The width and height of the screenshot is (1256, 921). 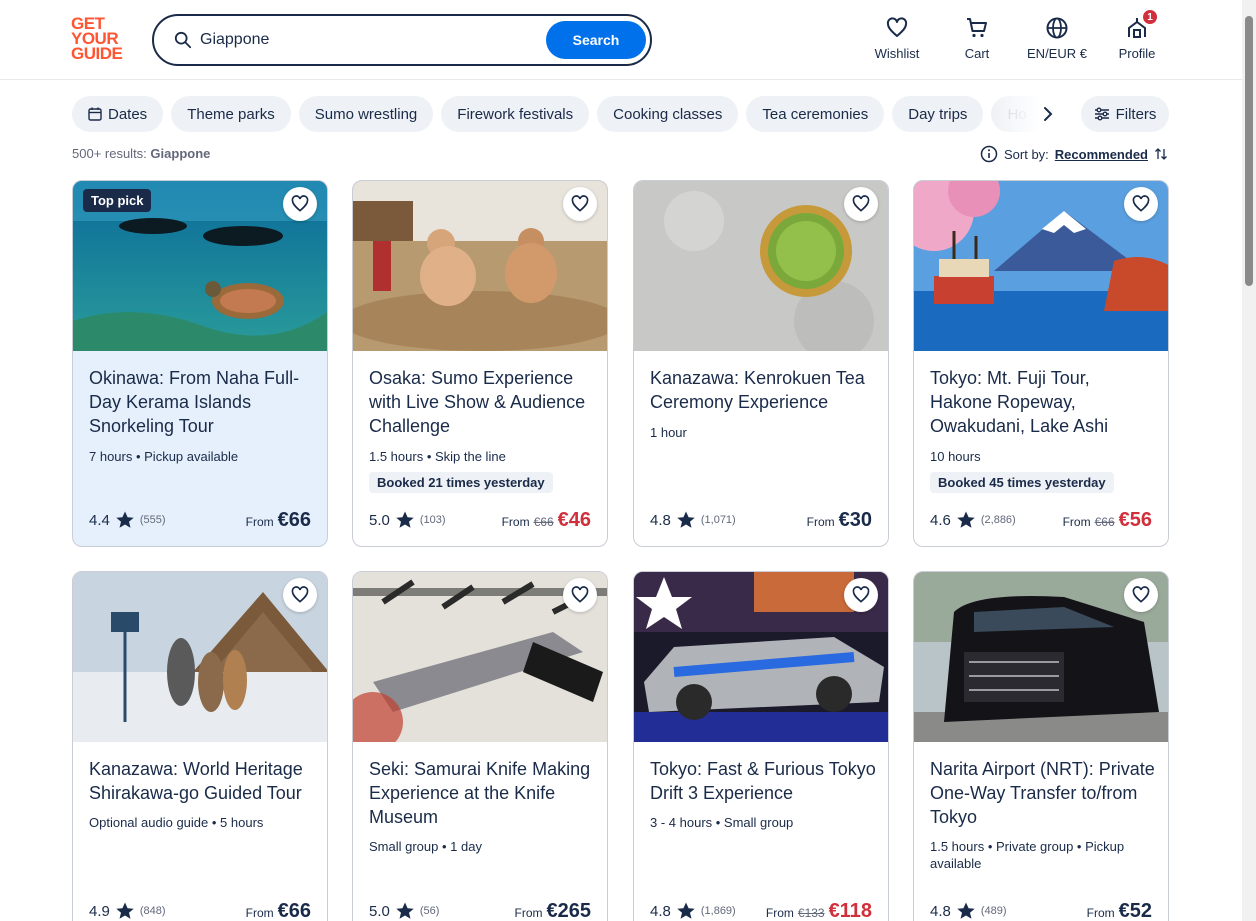 What do you see at coordinates (425, 846) in the screenshot?
I see `activity-meta: Small group • 1 day` at bounding box center [425, 846].